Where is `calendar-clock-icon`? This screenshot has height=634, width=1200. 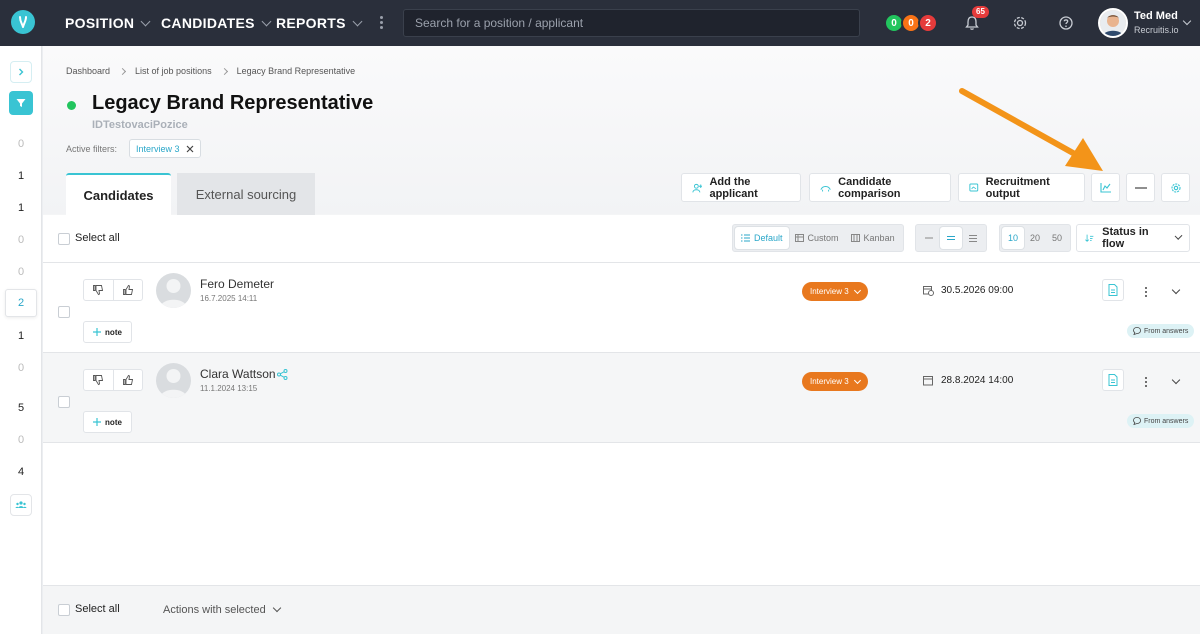 calendar-clock-icon is located at coordinates (928, 291).